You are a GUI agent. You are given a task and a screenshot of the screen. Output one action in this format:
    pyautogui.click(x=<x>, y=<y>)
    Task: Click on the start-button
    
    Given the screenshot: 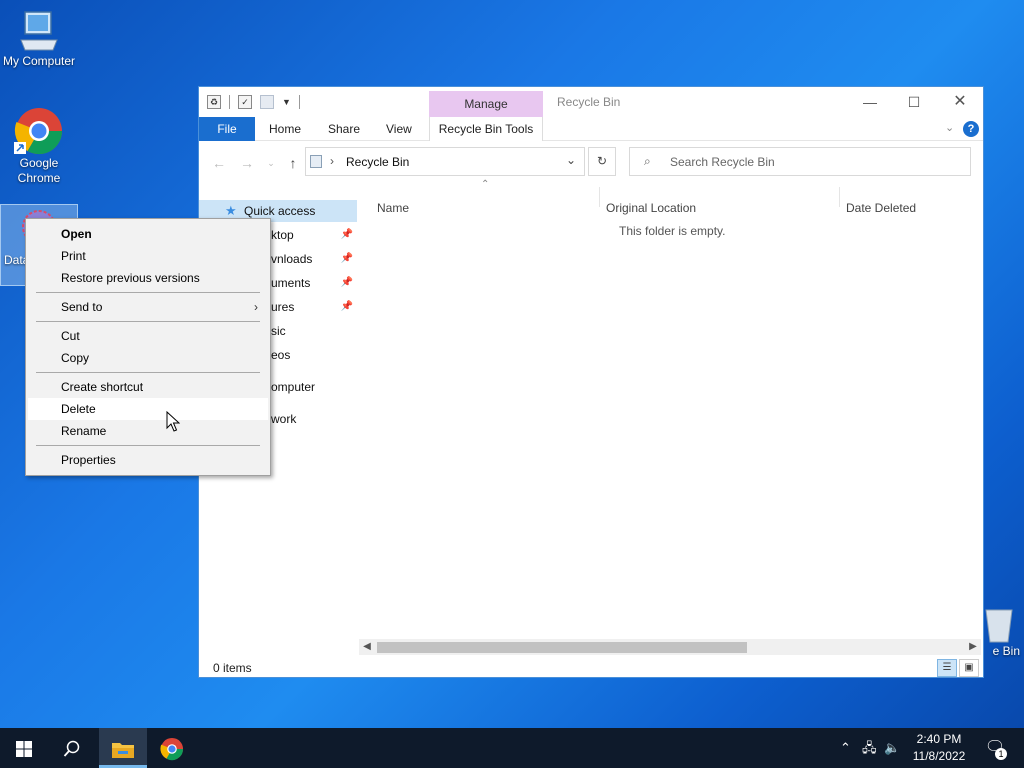 What is the action you would take?
    pyautogui.click(x=24, y=748)
    